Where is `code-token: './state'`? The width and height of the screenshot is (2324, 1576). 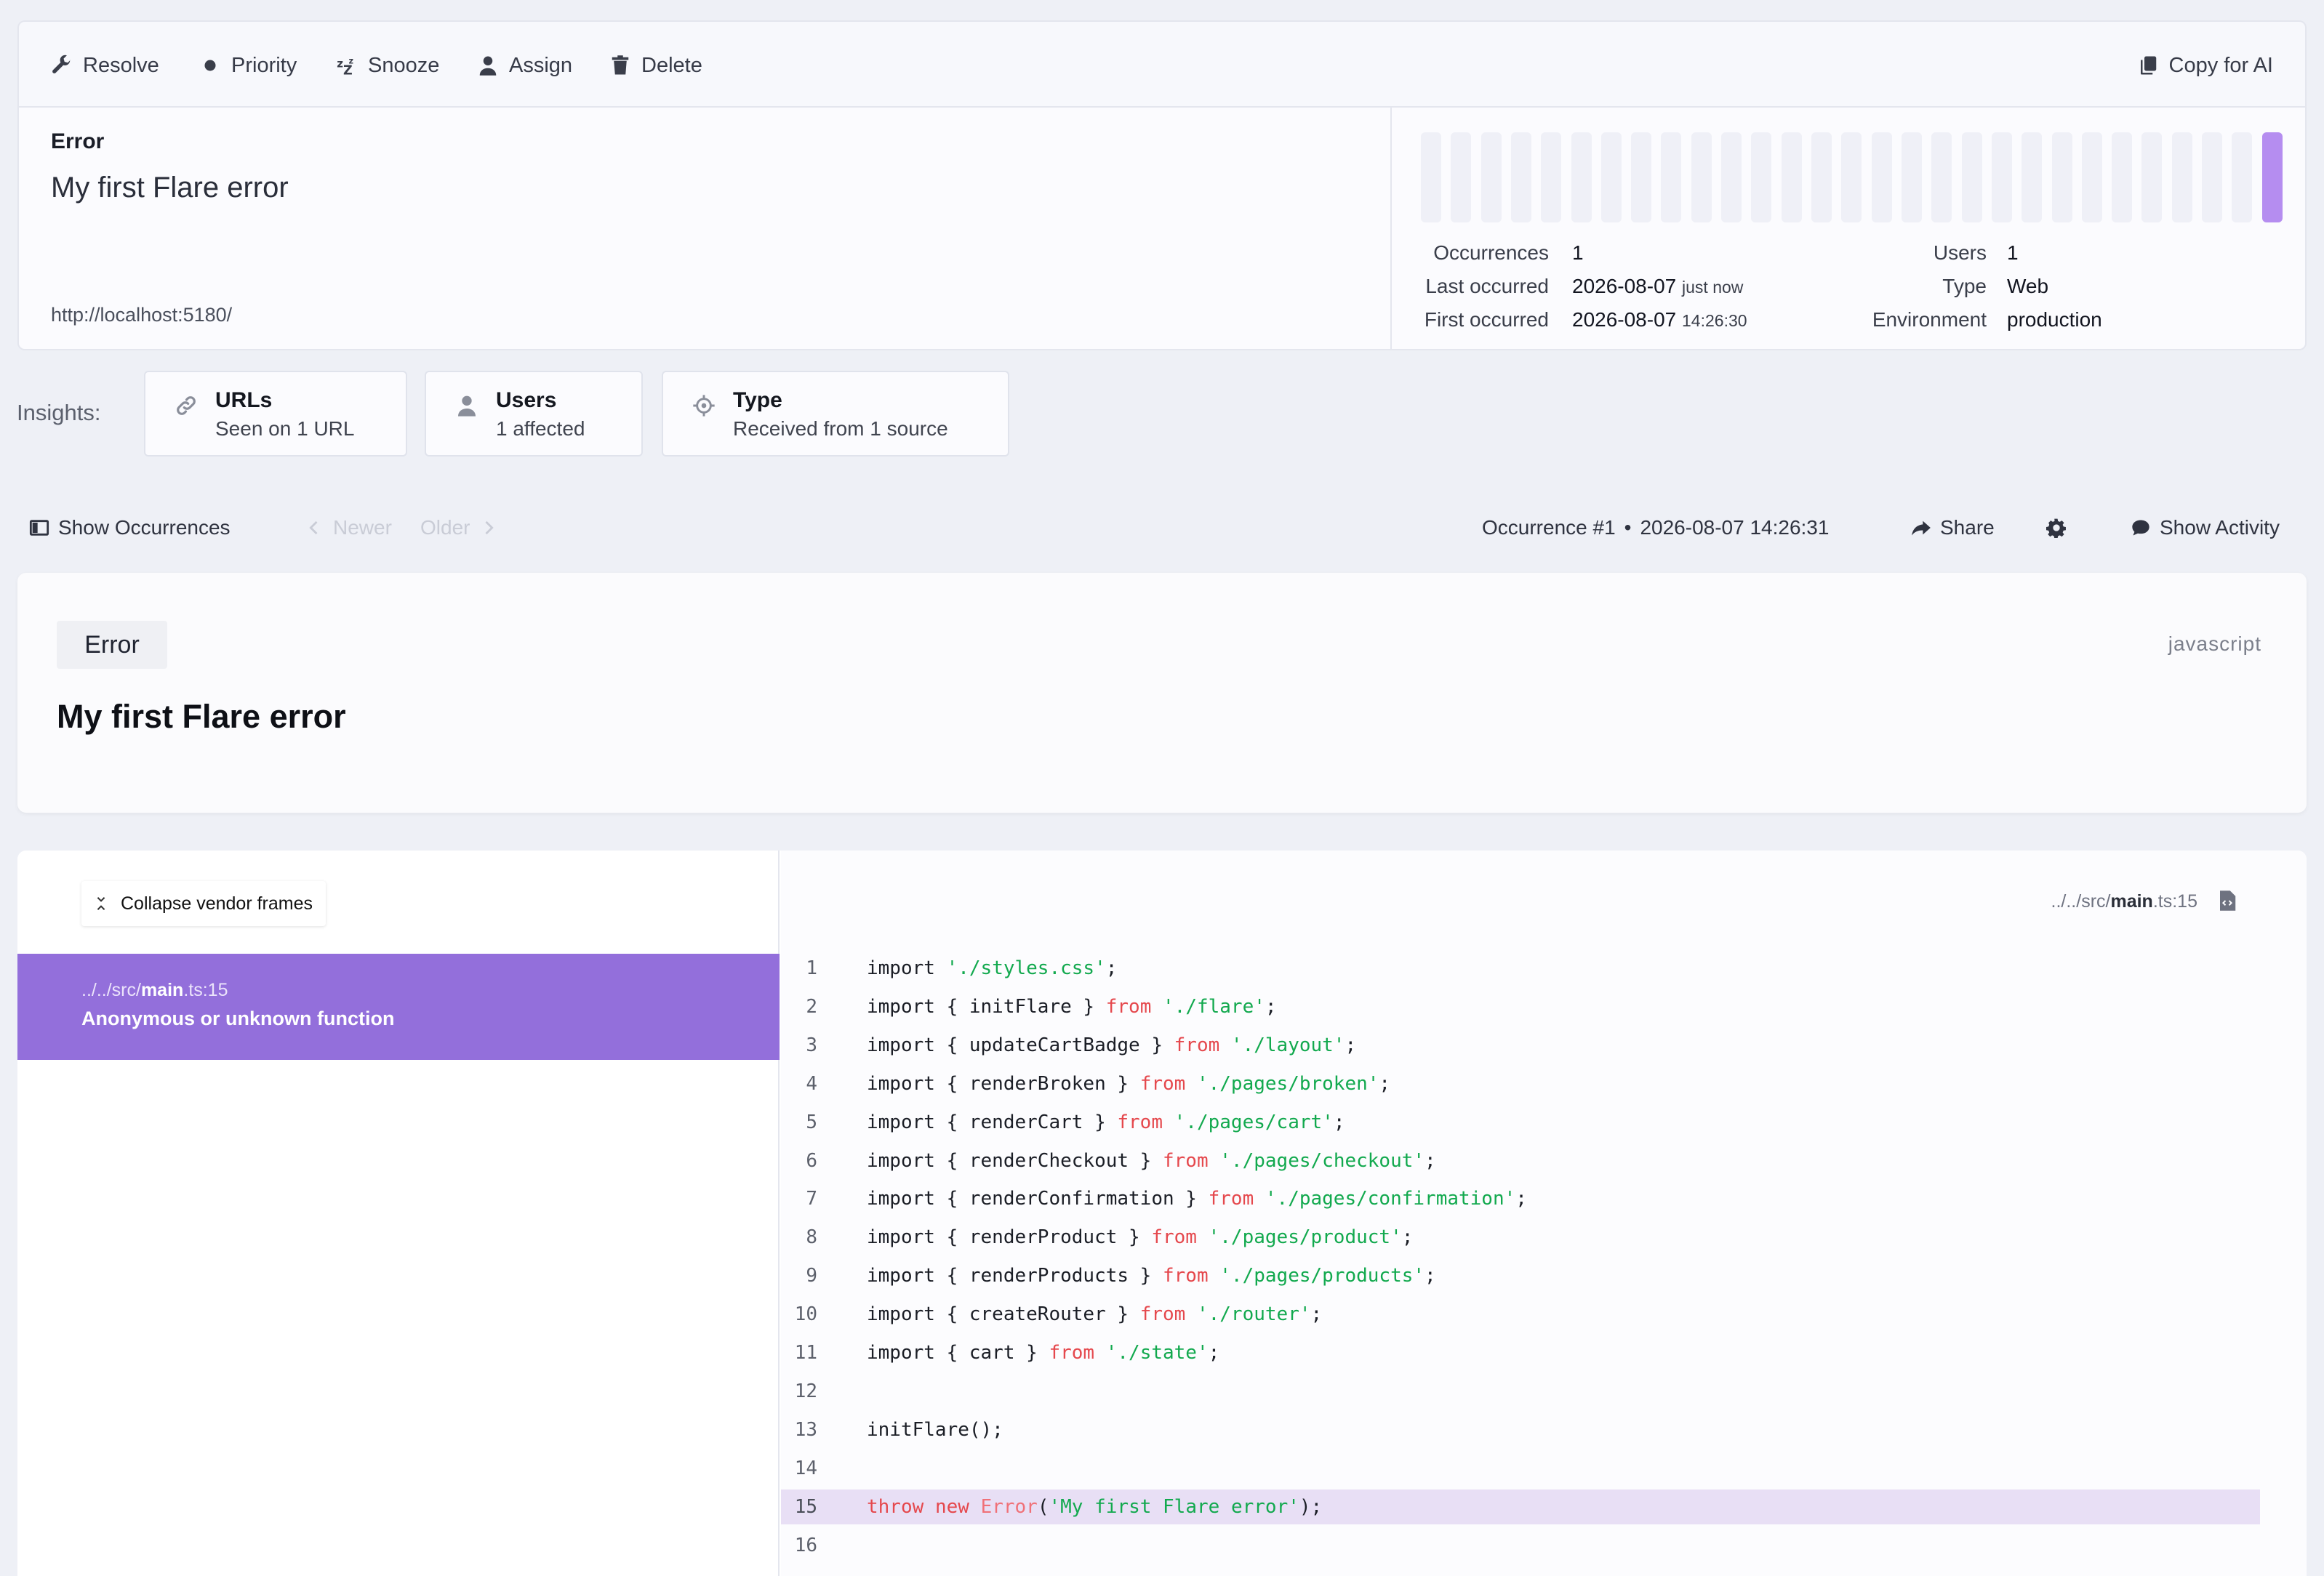
code-token: './state' is located at coordinates (1157, 1353).